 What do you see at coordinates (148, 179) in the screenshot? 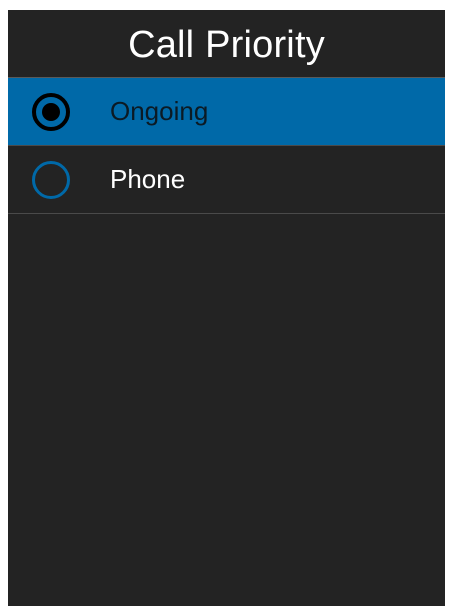
I see `option-label: Phone` at bounding box center [148, 179].